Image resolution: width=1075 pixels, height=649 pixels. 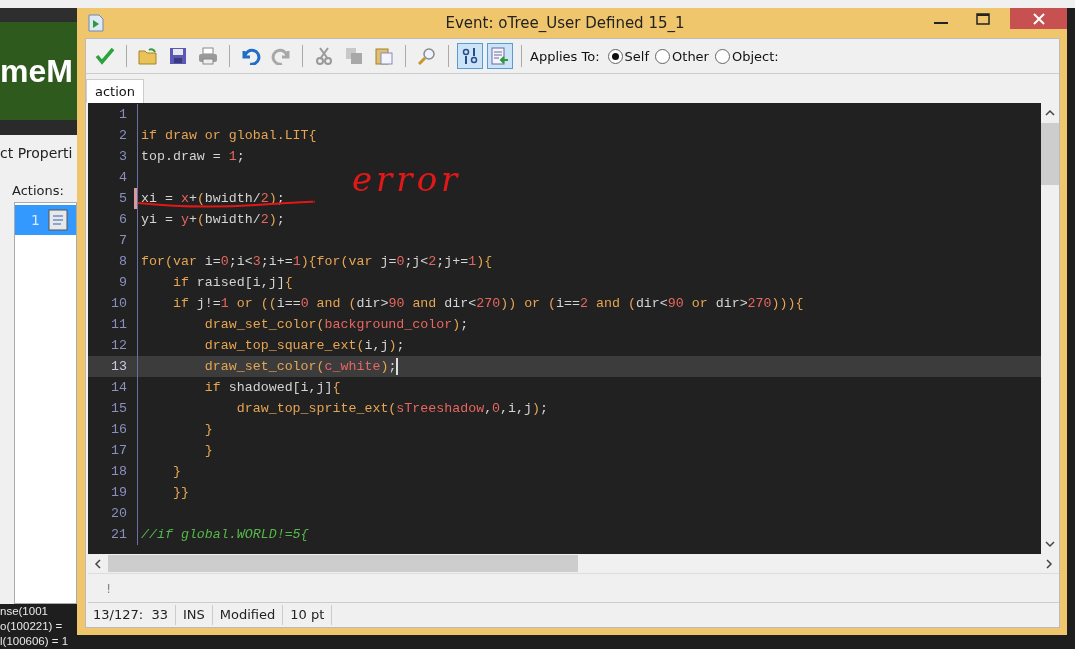 I want to click on status-field: 10 pt, so click(x=308, y=615).